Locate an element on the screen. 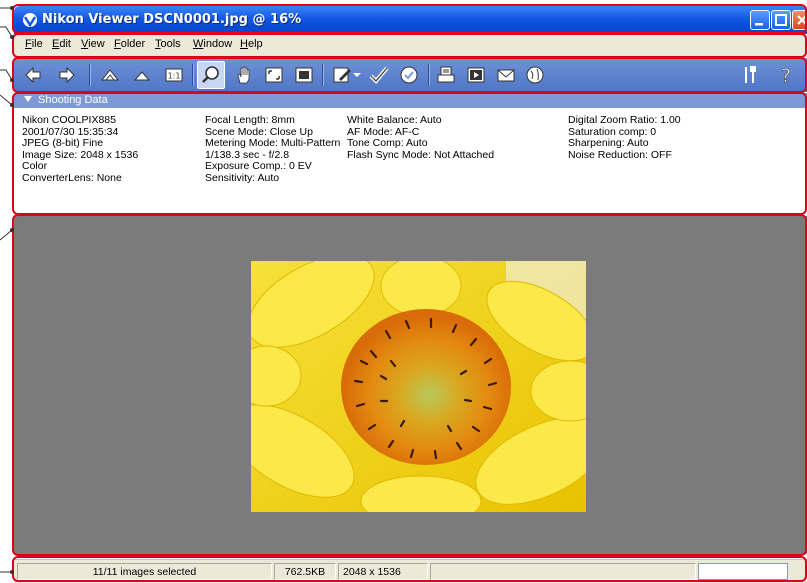  settings-icon is located at coordinates (751, 75).